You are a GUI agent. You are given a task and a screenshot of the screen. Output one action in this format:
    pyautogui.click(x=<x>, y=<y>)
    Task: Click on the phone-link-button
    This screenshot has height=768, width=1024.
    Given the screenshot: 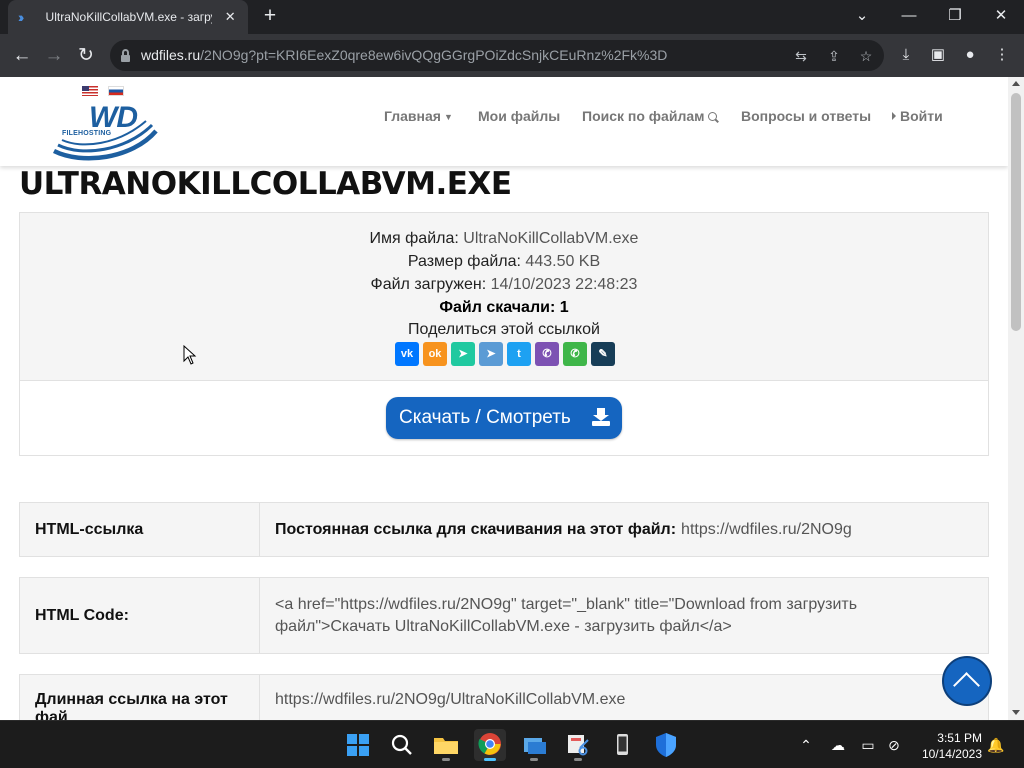 What is the action you would take?
    pyautogui.click(x=622, y=745)
    